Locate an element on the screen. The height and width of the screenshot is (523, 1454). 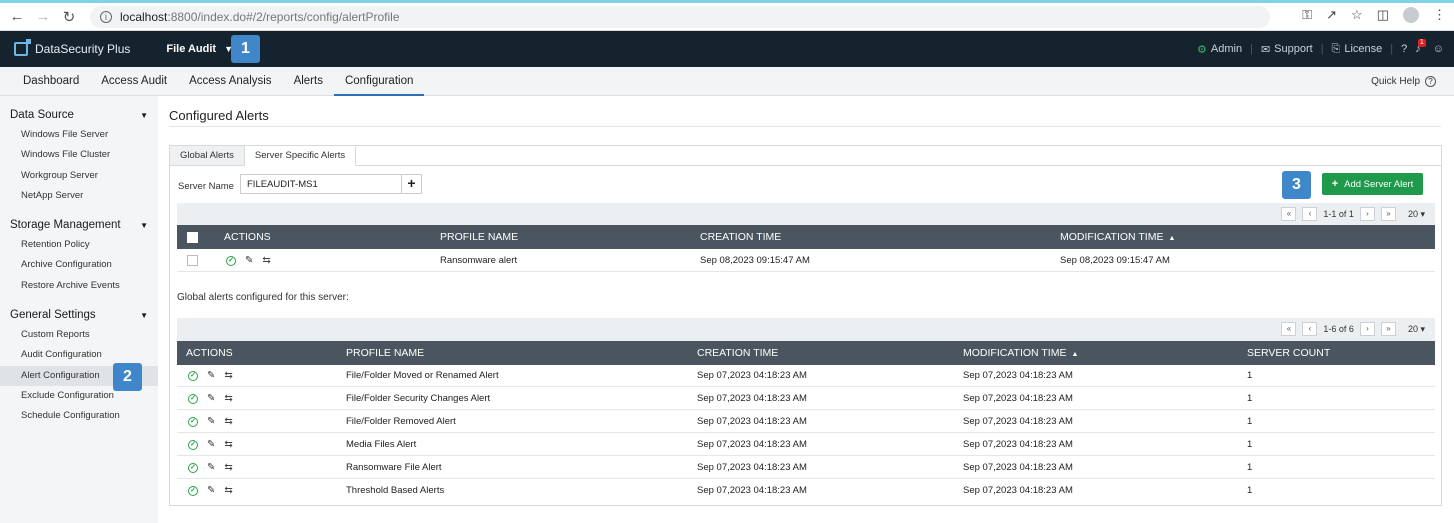
add-server-alert-button: + Add Server Alert is located at coordinates (1372, 184).